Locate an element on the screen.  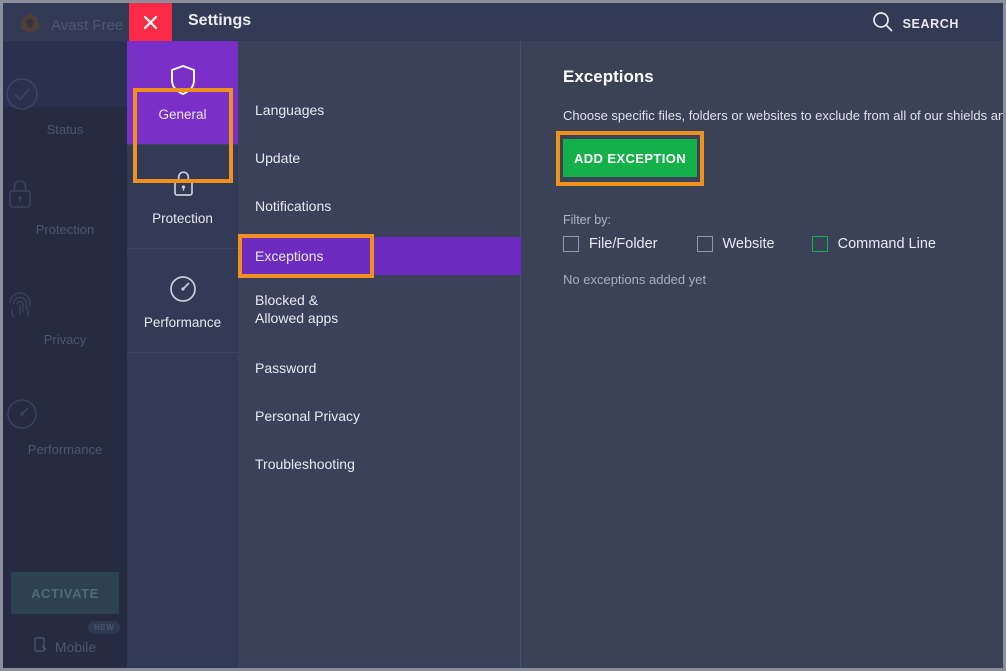
menu-item-label: Update is located at coordinates (278, 157).